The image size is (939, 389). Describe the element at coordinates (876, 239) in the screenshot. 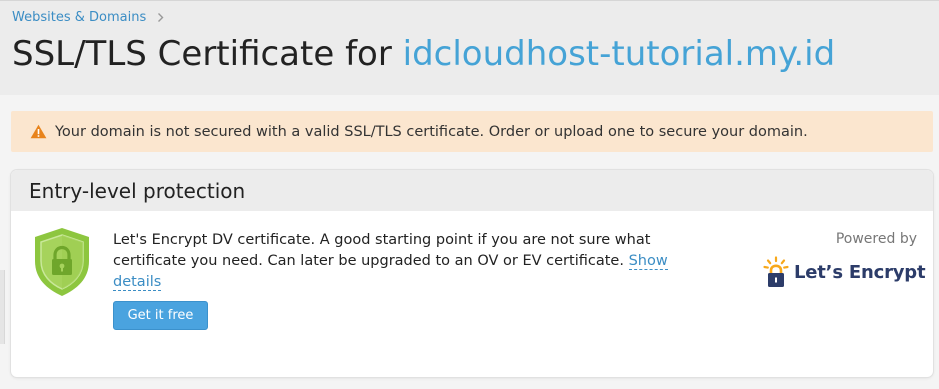

I see `powered-by-label: Powered by` at that location.